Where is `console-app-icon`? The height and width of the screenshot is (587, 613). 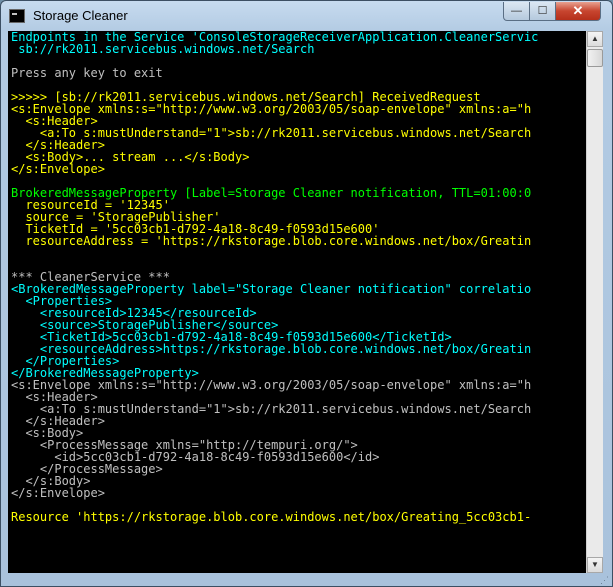
console-app-icon is located at coordinates (17, 16).